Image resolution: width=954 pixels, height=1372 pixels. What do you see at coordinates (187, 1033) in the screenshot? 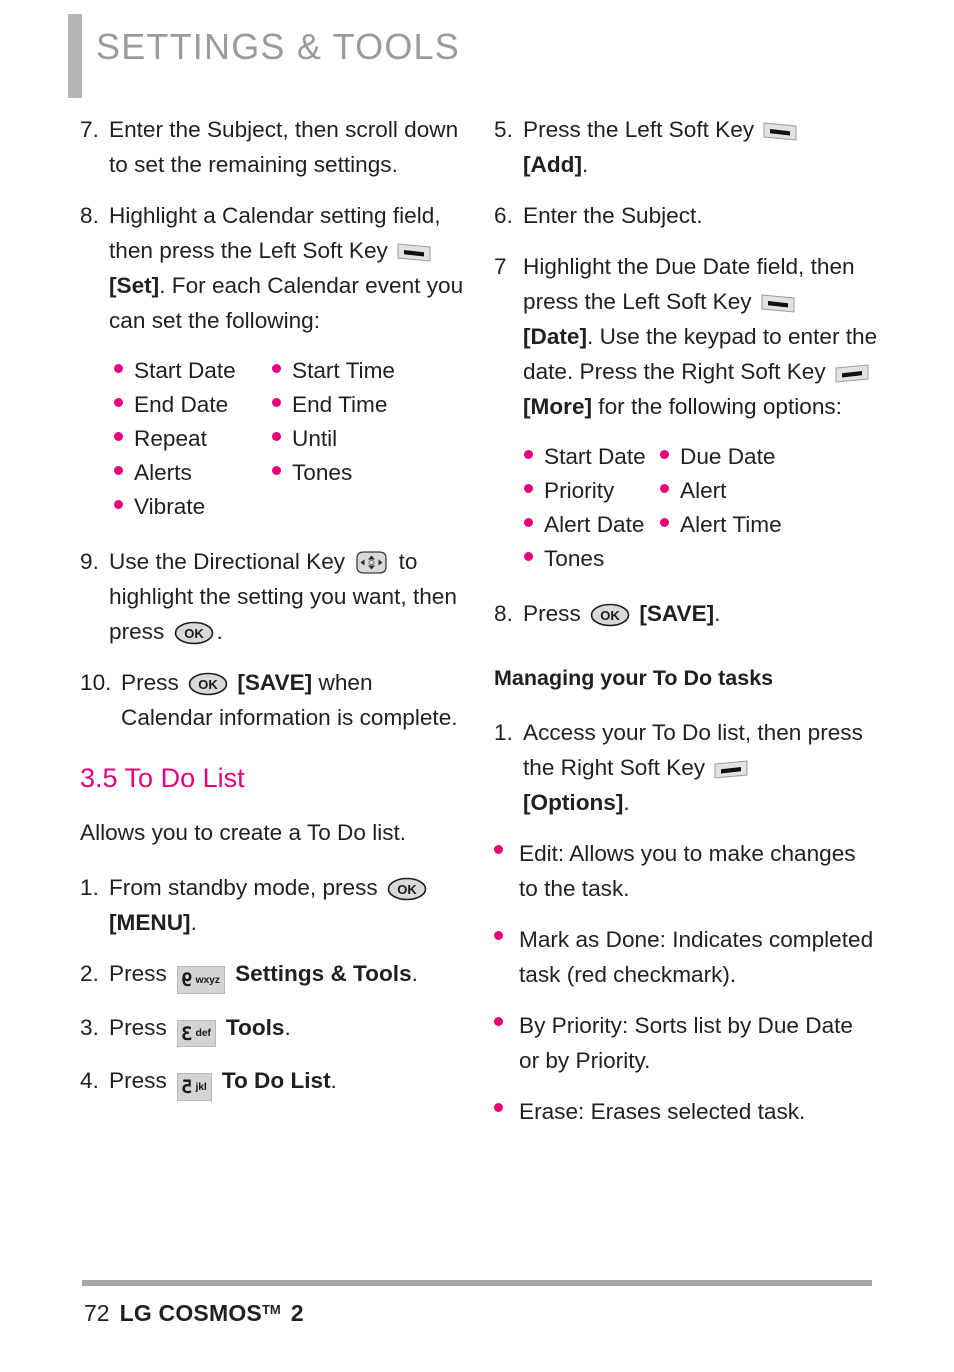
I see `keypad-digit: 3` at bounding box center [187, 1033].